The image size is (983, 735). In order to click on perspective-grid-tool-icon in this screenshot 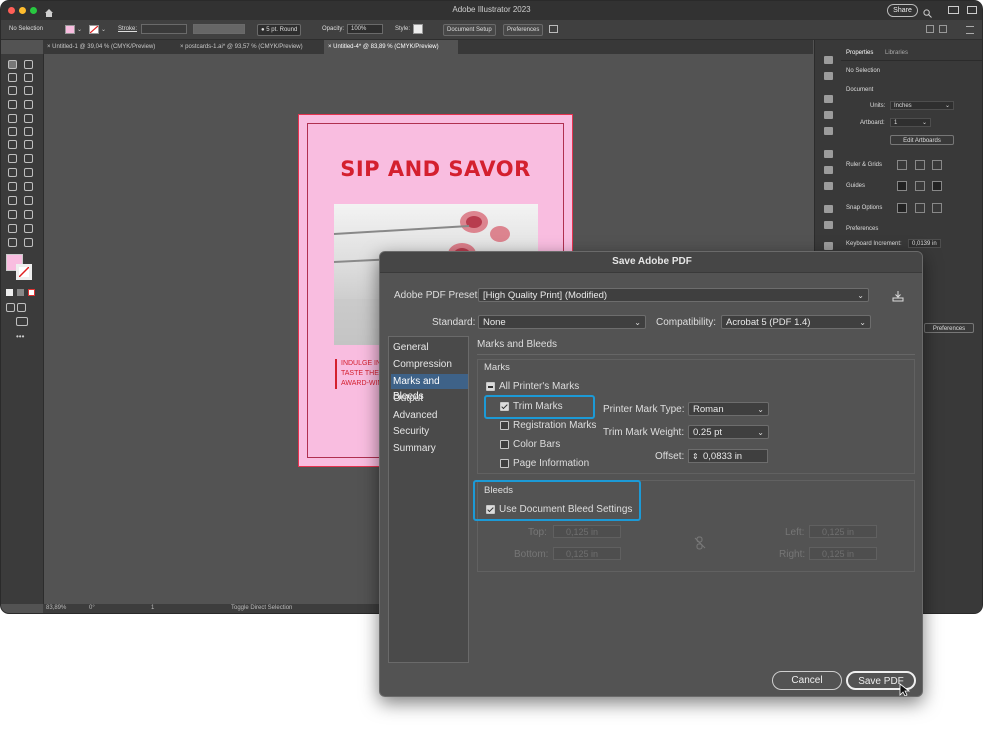, I will do `click(28, 172)`.